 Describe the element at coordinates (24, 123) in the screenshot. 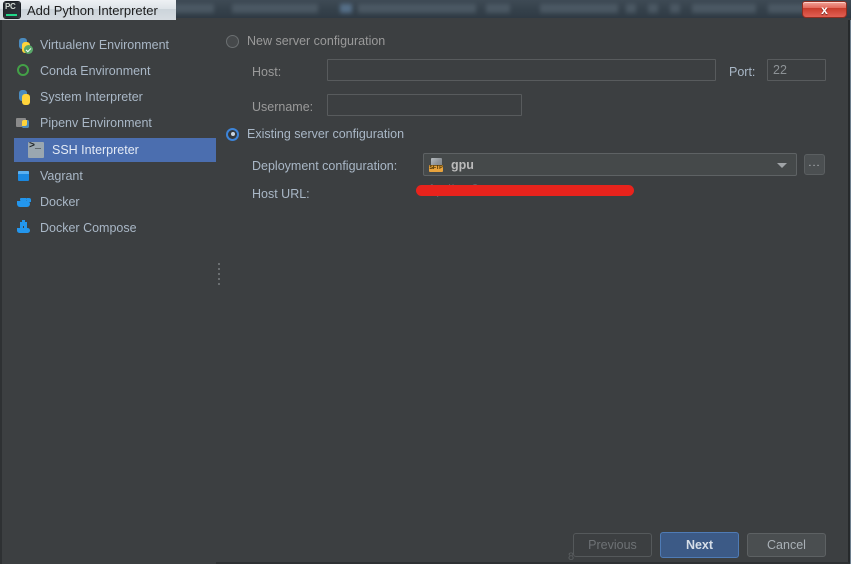

I see `pipenv-folder-icon` at that location.